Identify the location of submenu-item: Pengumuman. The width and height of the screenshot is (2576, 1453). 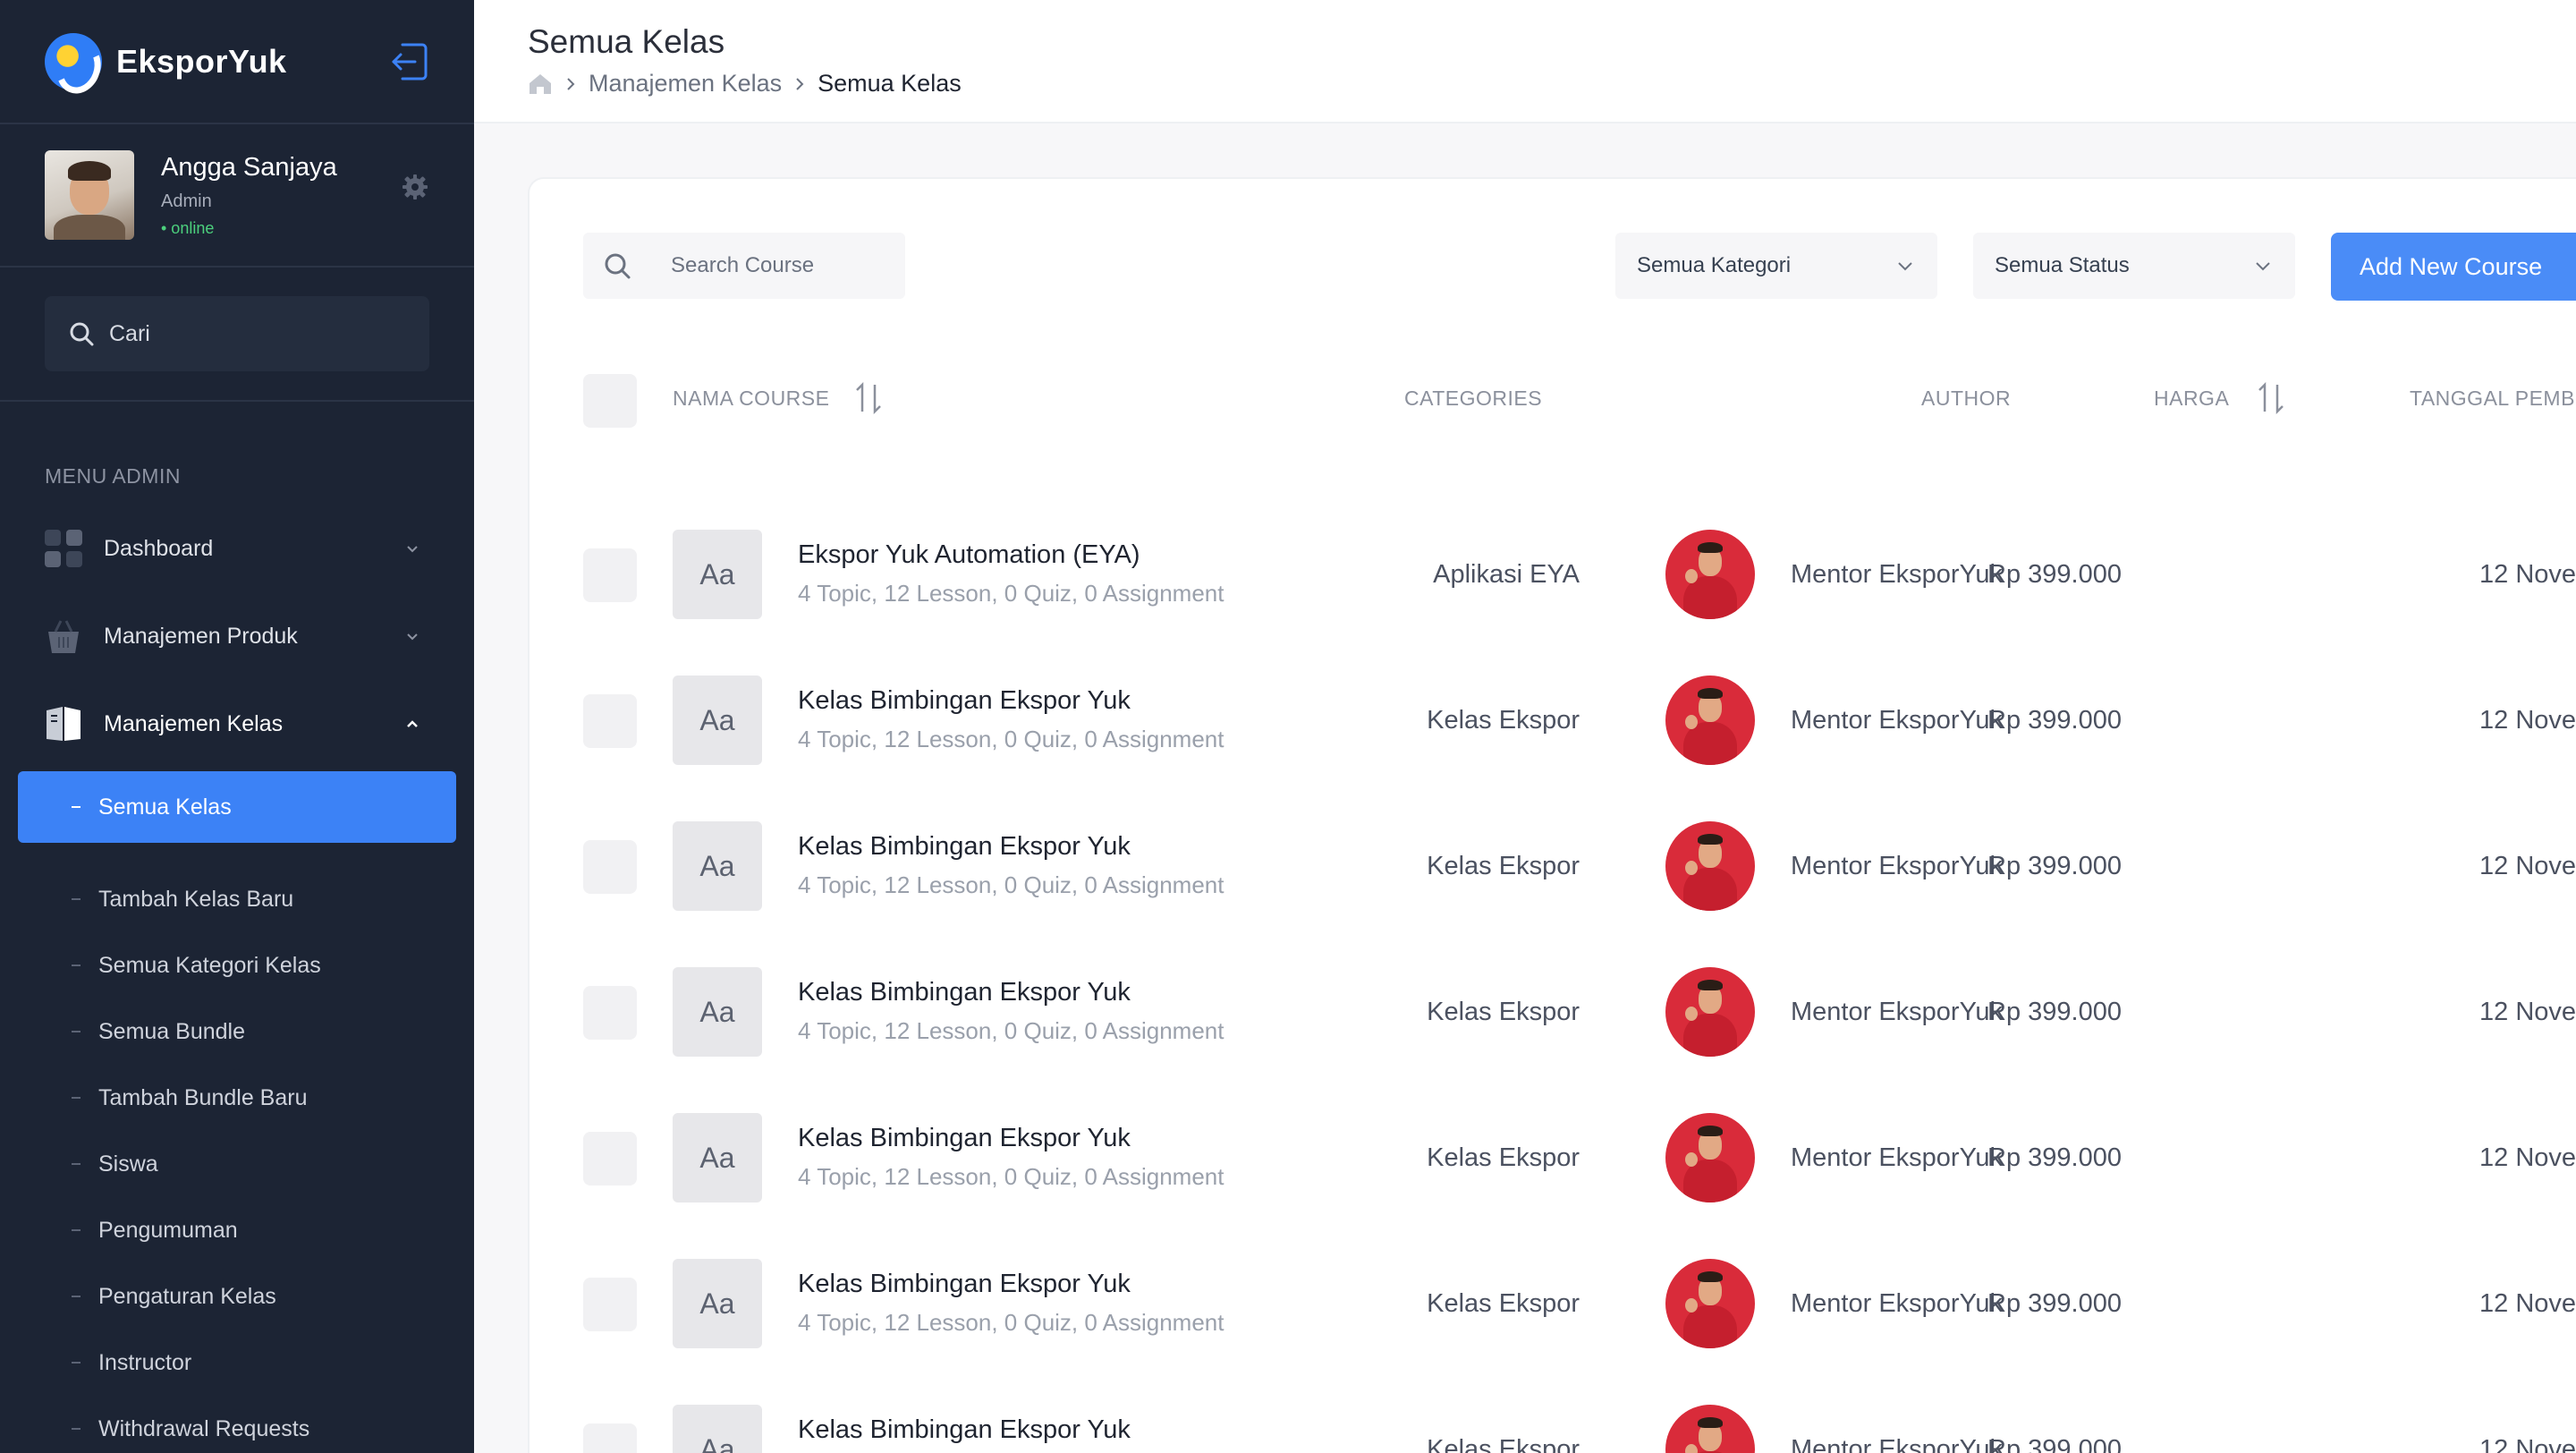
(237, 1230).